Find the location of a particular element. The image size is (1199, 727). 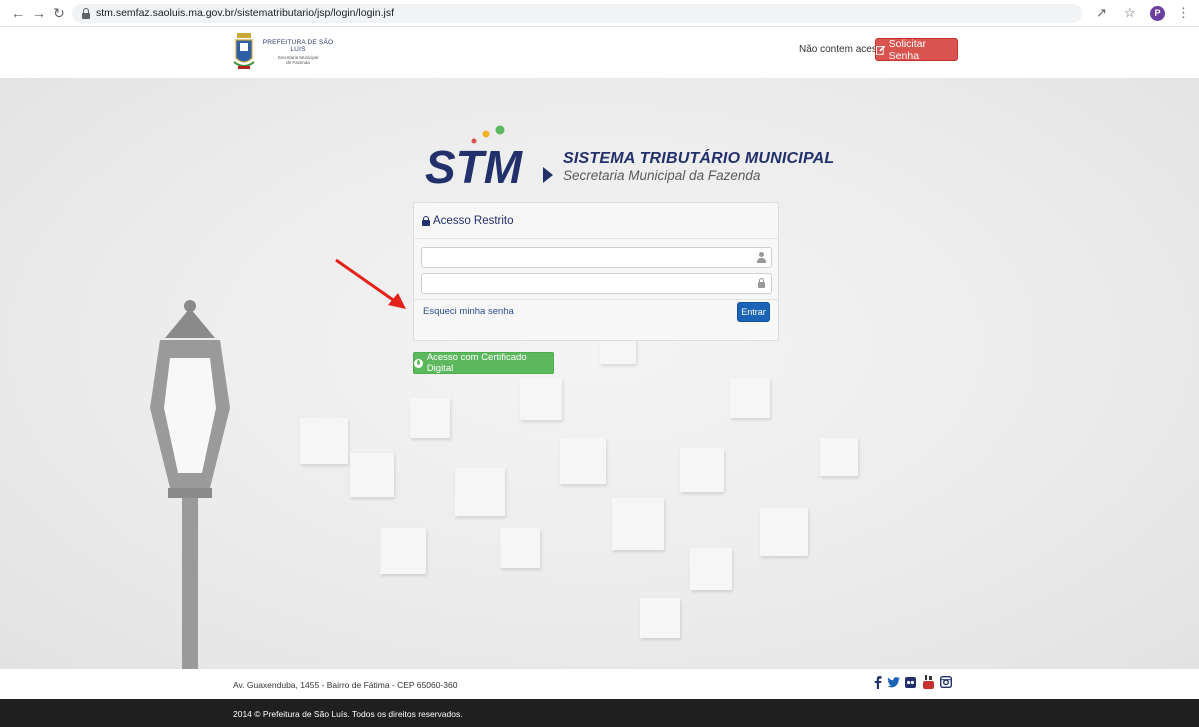

bookmark-star-icon: ☆ is located at coordinates (1130, 13).